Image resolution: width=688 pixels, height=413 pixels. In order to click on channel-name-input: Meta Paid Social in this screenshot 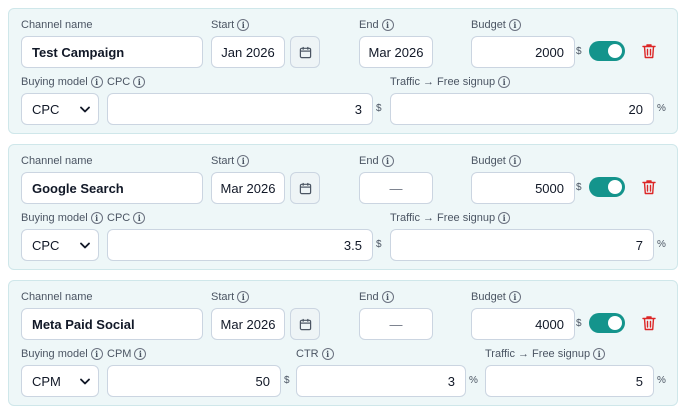, I will do `click(112, 324)`.